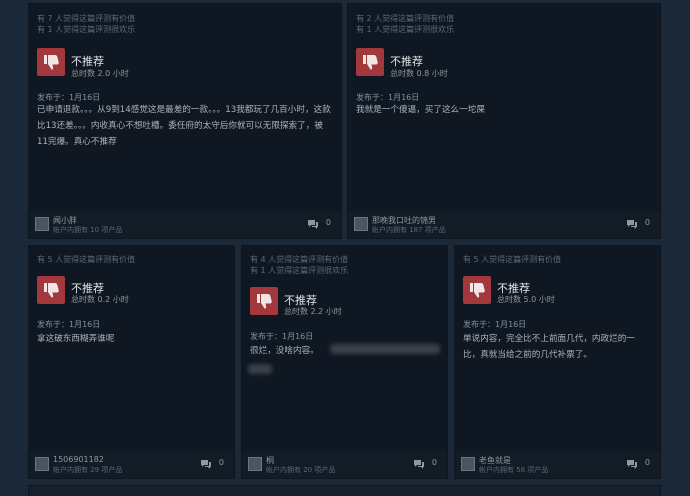 The width and height of the screenshot is (690, 496). Describe the element at coordinates (409, 230) in the screenshot. I see `games-owned: 帐户内拥有 187 项产品` at that location.